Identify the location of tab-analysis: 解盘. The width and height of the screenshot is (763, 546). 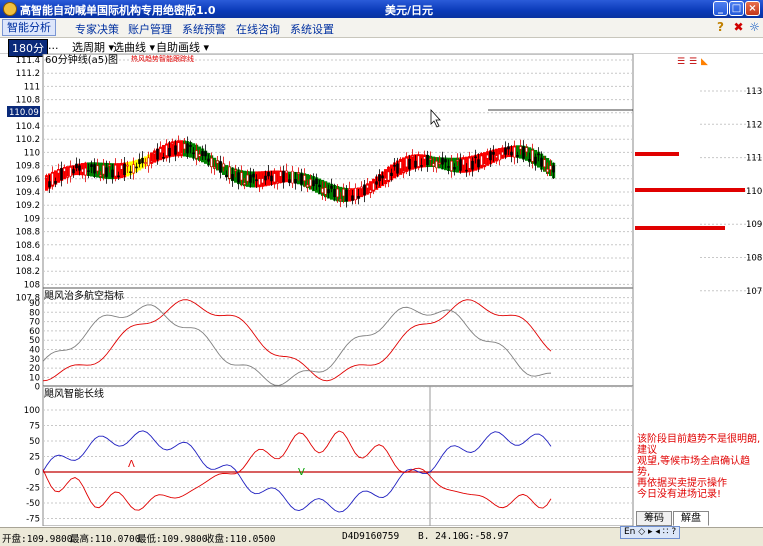
(691, 518).